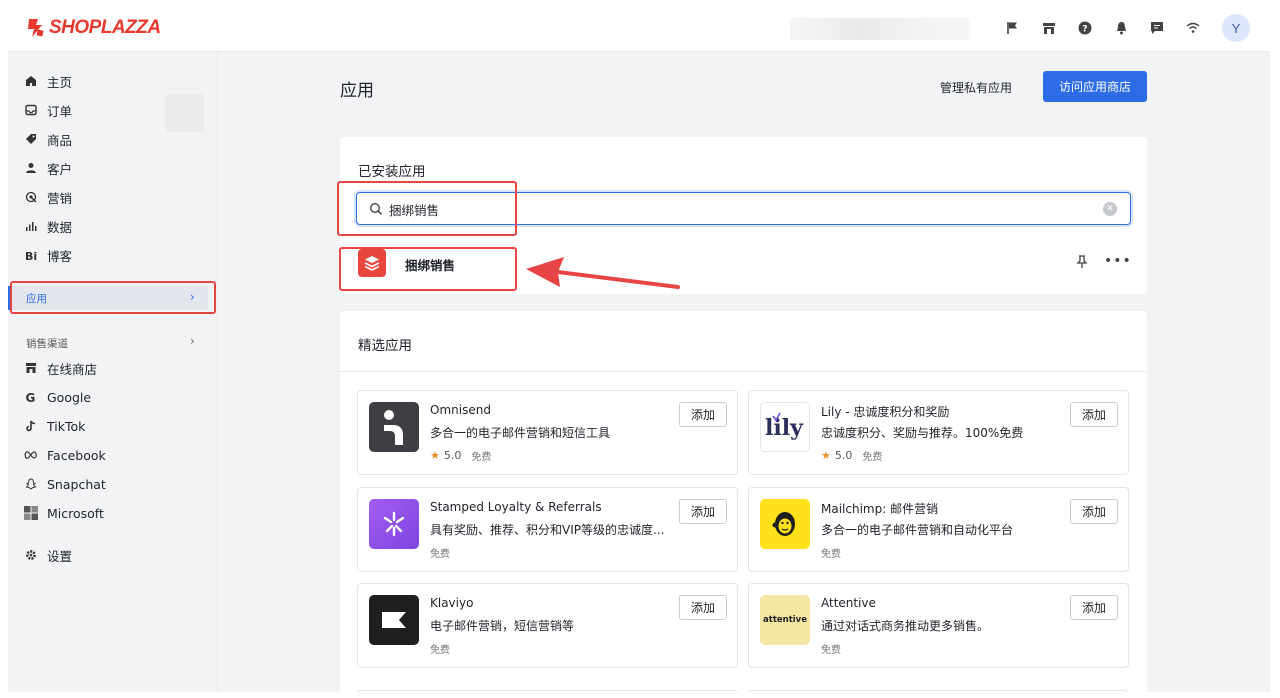 The image size is (1280, 698). Describe the element at coordinates (48, 255) in the screenshot. I see `sidebar-item-blog: Bi 博客` at that location.